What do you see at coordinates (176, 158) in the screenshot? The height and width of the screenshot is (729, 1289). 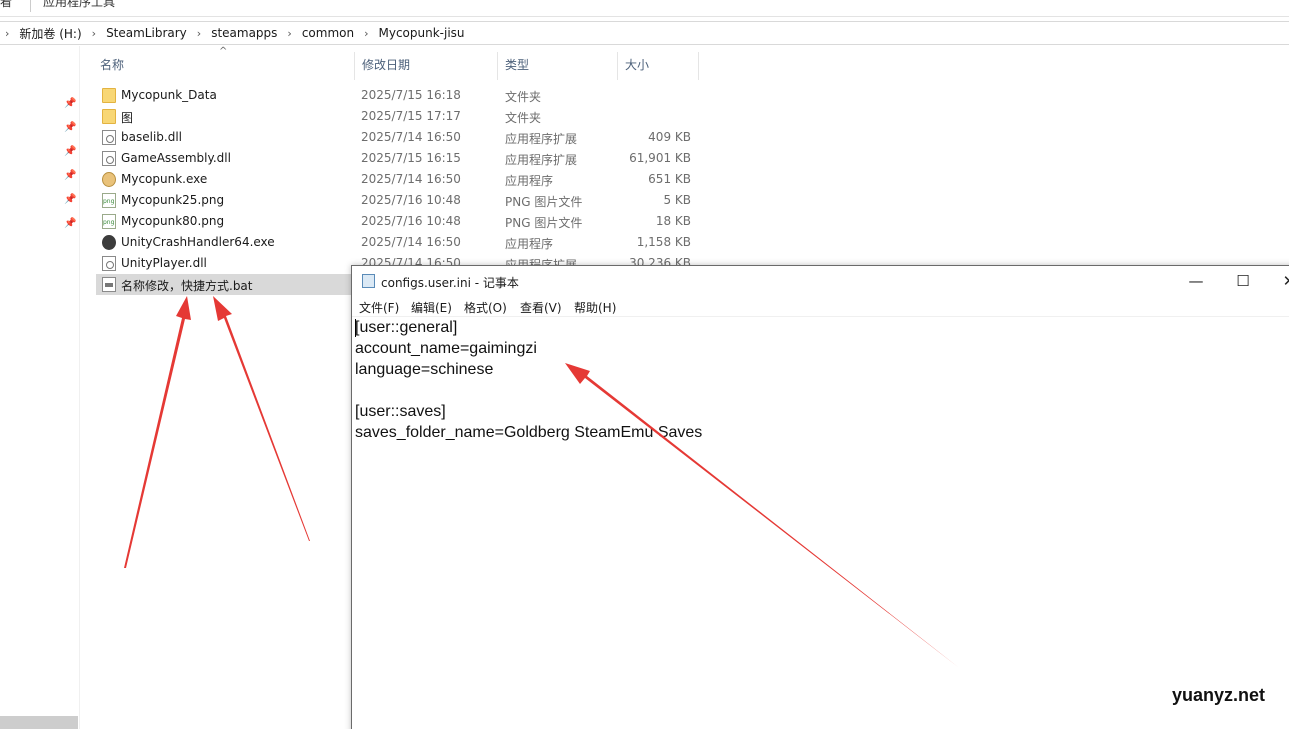 I see `file-name: GameAssembly.dll` at bounding box center [176, 158].